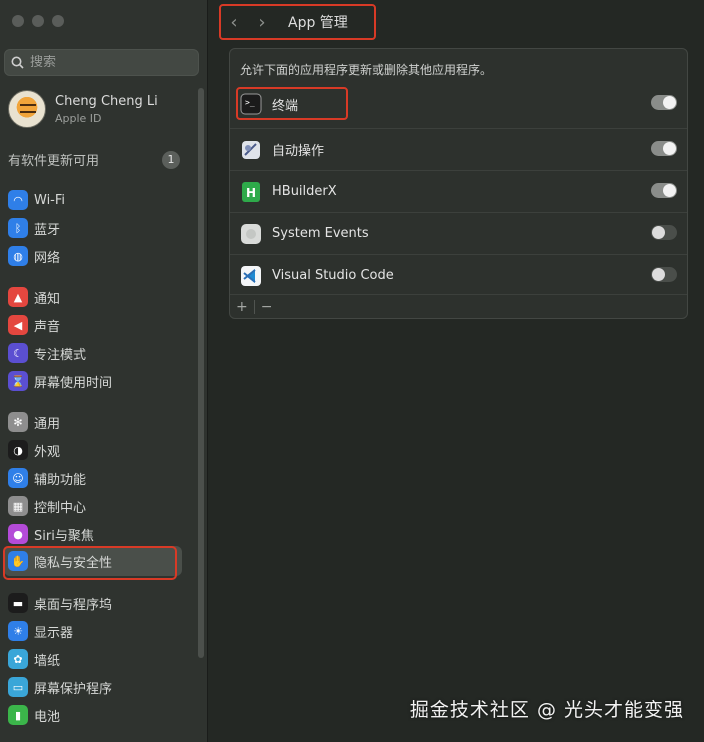 This screenshot has height=742, width=704. I want to click on dock-icon: ▬, so click(18, 603).